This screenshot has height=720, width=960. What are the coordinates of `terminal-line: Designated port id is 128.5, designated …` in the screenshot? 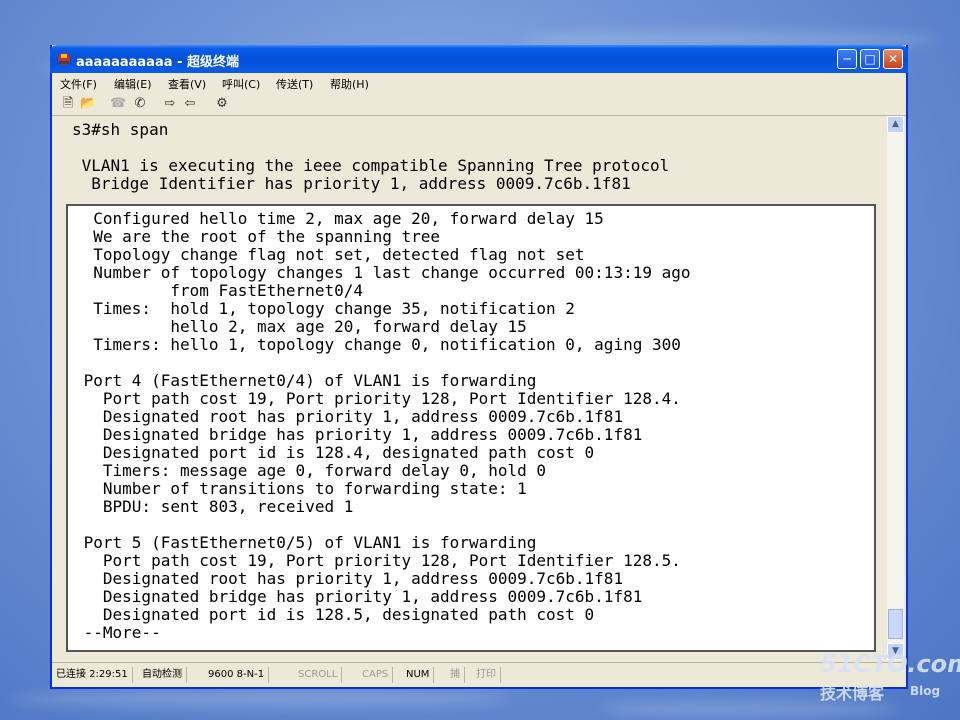 It's located at (334, 614).